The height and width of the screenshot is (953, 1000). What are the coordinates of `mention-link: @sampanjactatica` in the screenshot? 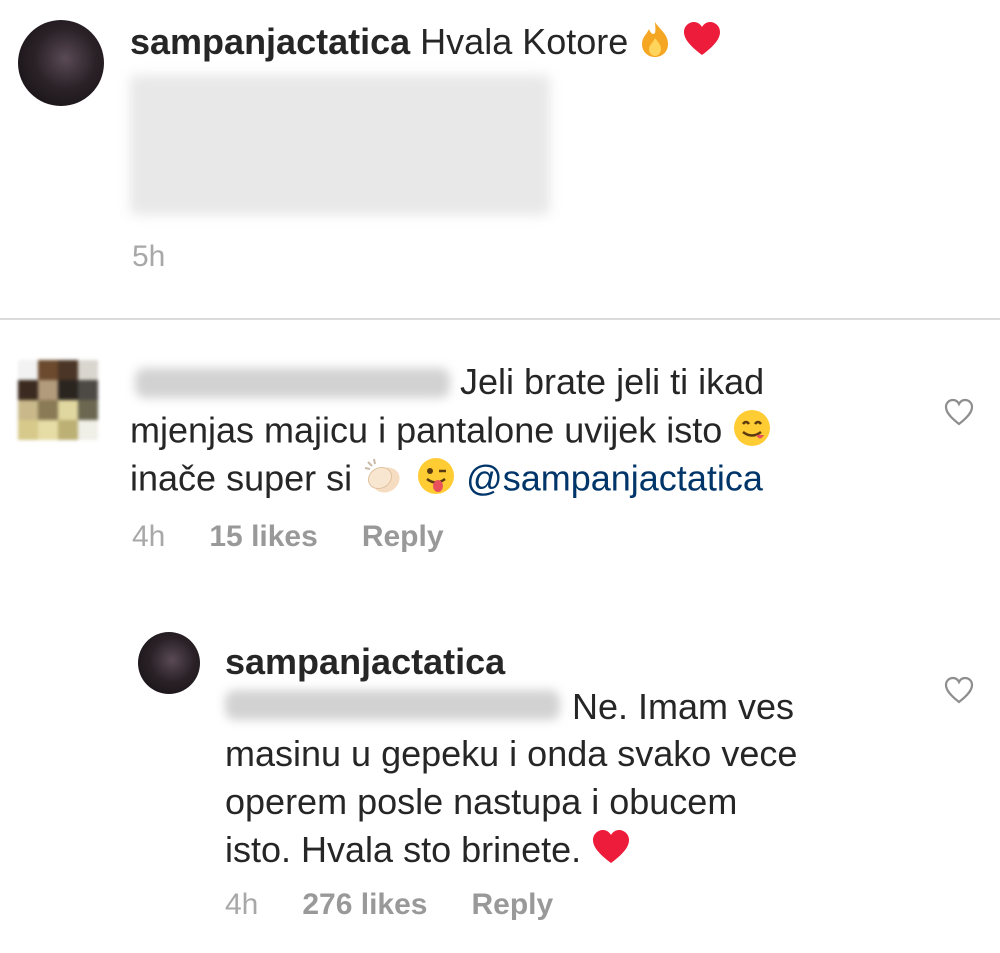 It's located at (614, 478).